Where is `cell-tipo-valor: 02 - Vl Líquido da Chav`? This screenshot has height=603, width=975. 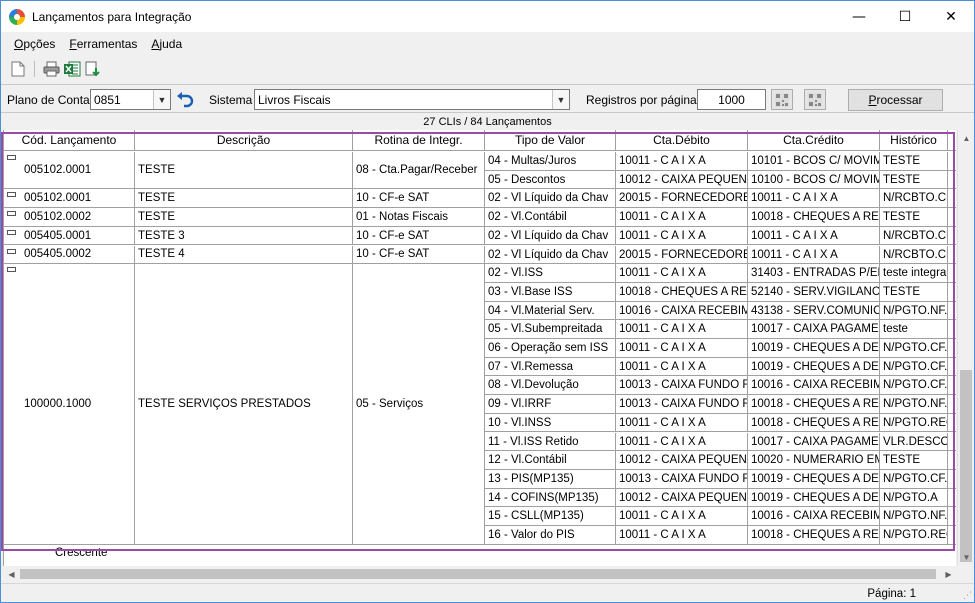
cell-tipo-valor: 02 - Vl Líquido da Chav is located at coordinates (550, 236).